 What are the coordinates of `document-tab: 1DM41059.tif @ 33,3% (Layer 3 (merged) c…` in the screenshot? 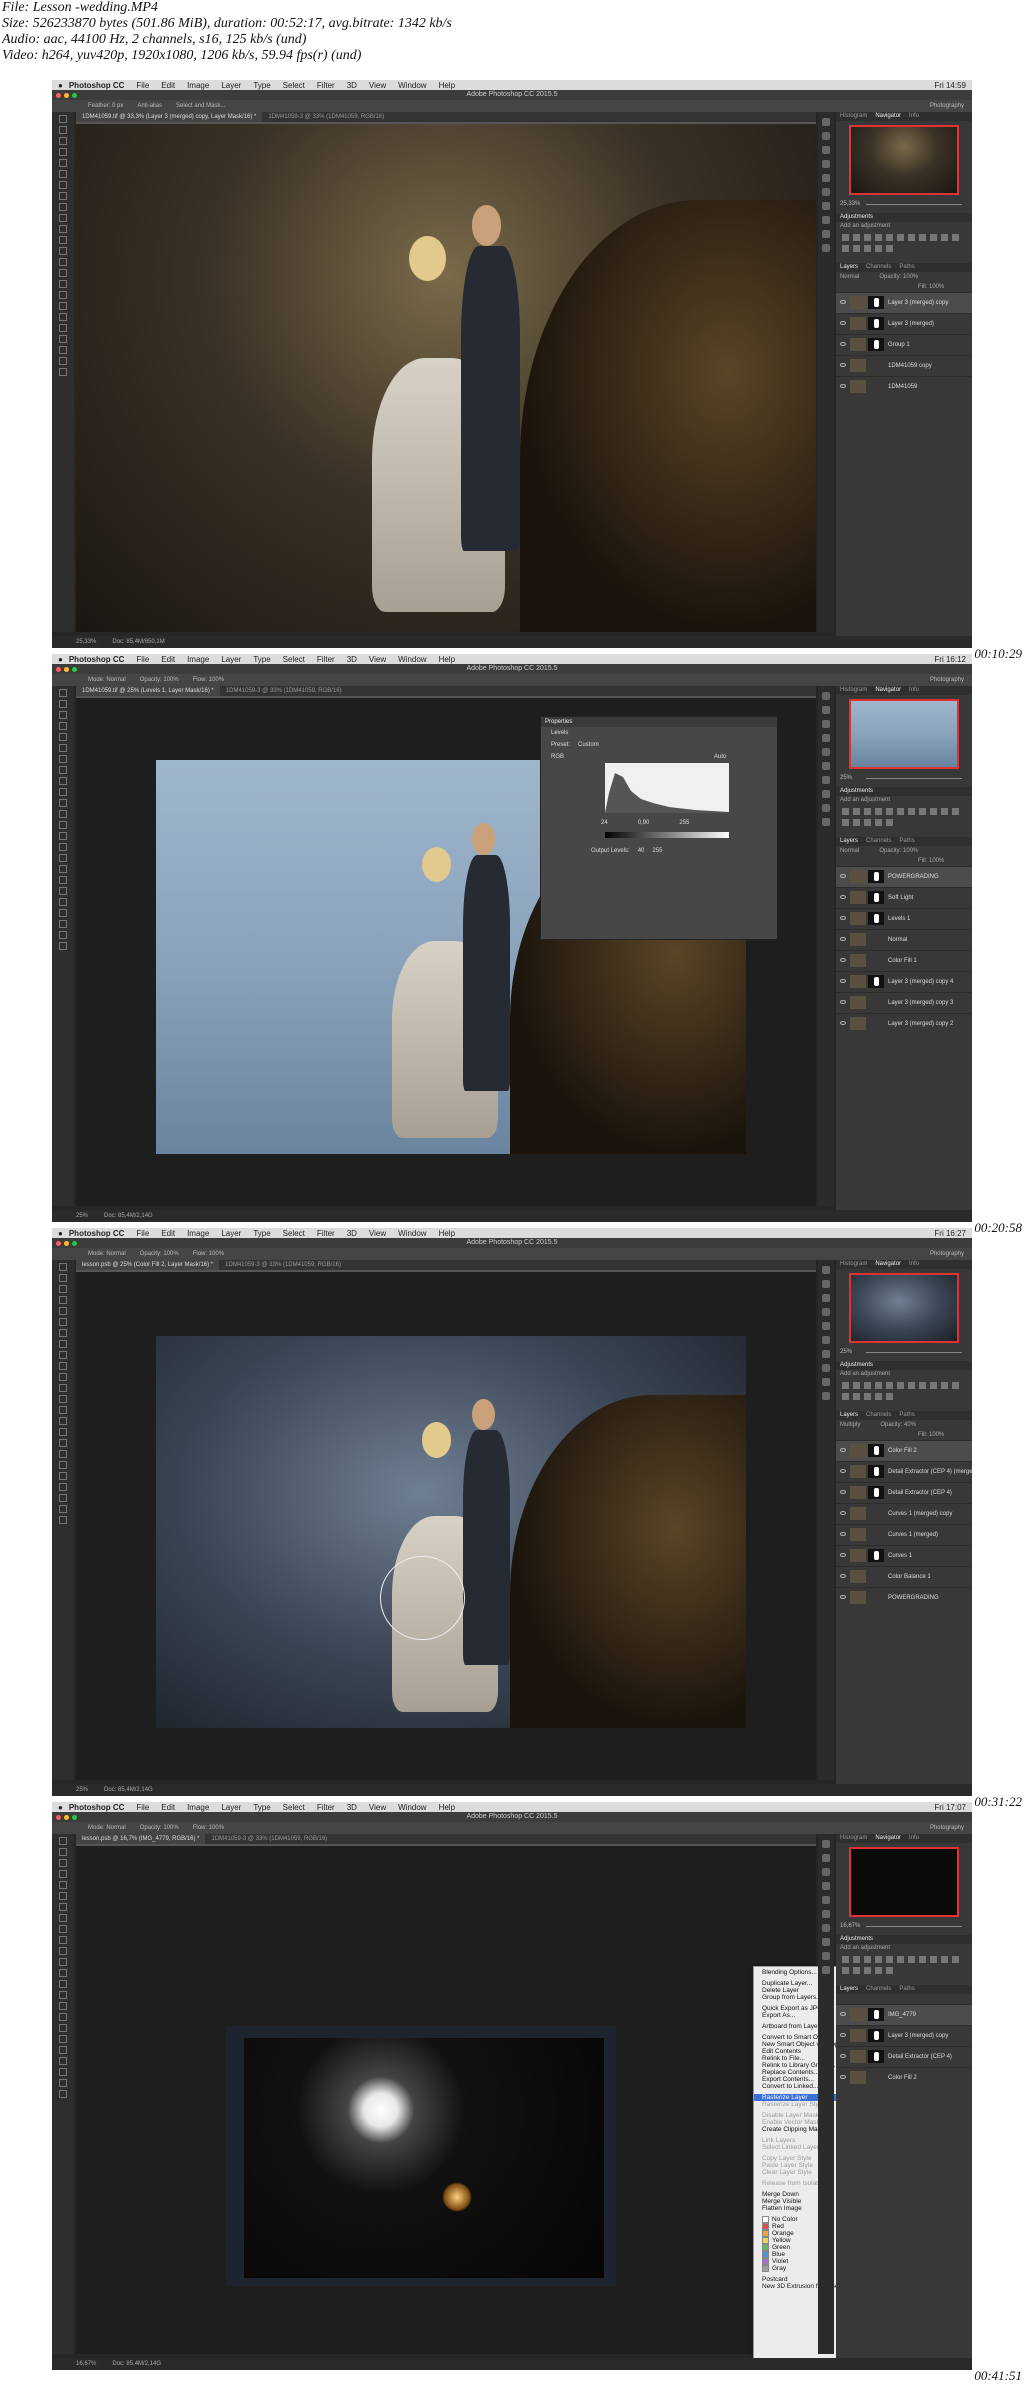 It's located at (169, 117).